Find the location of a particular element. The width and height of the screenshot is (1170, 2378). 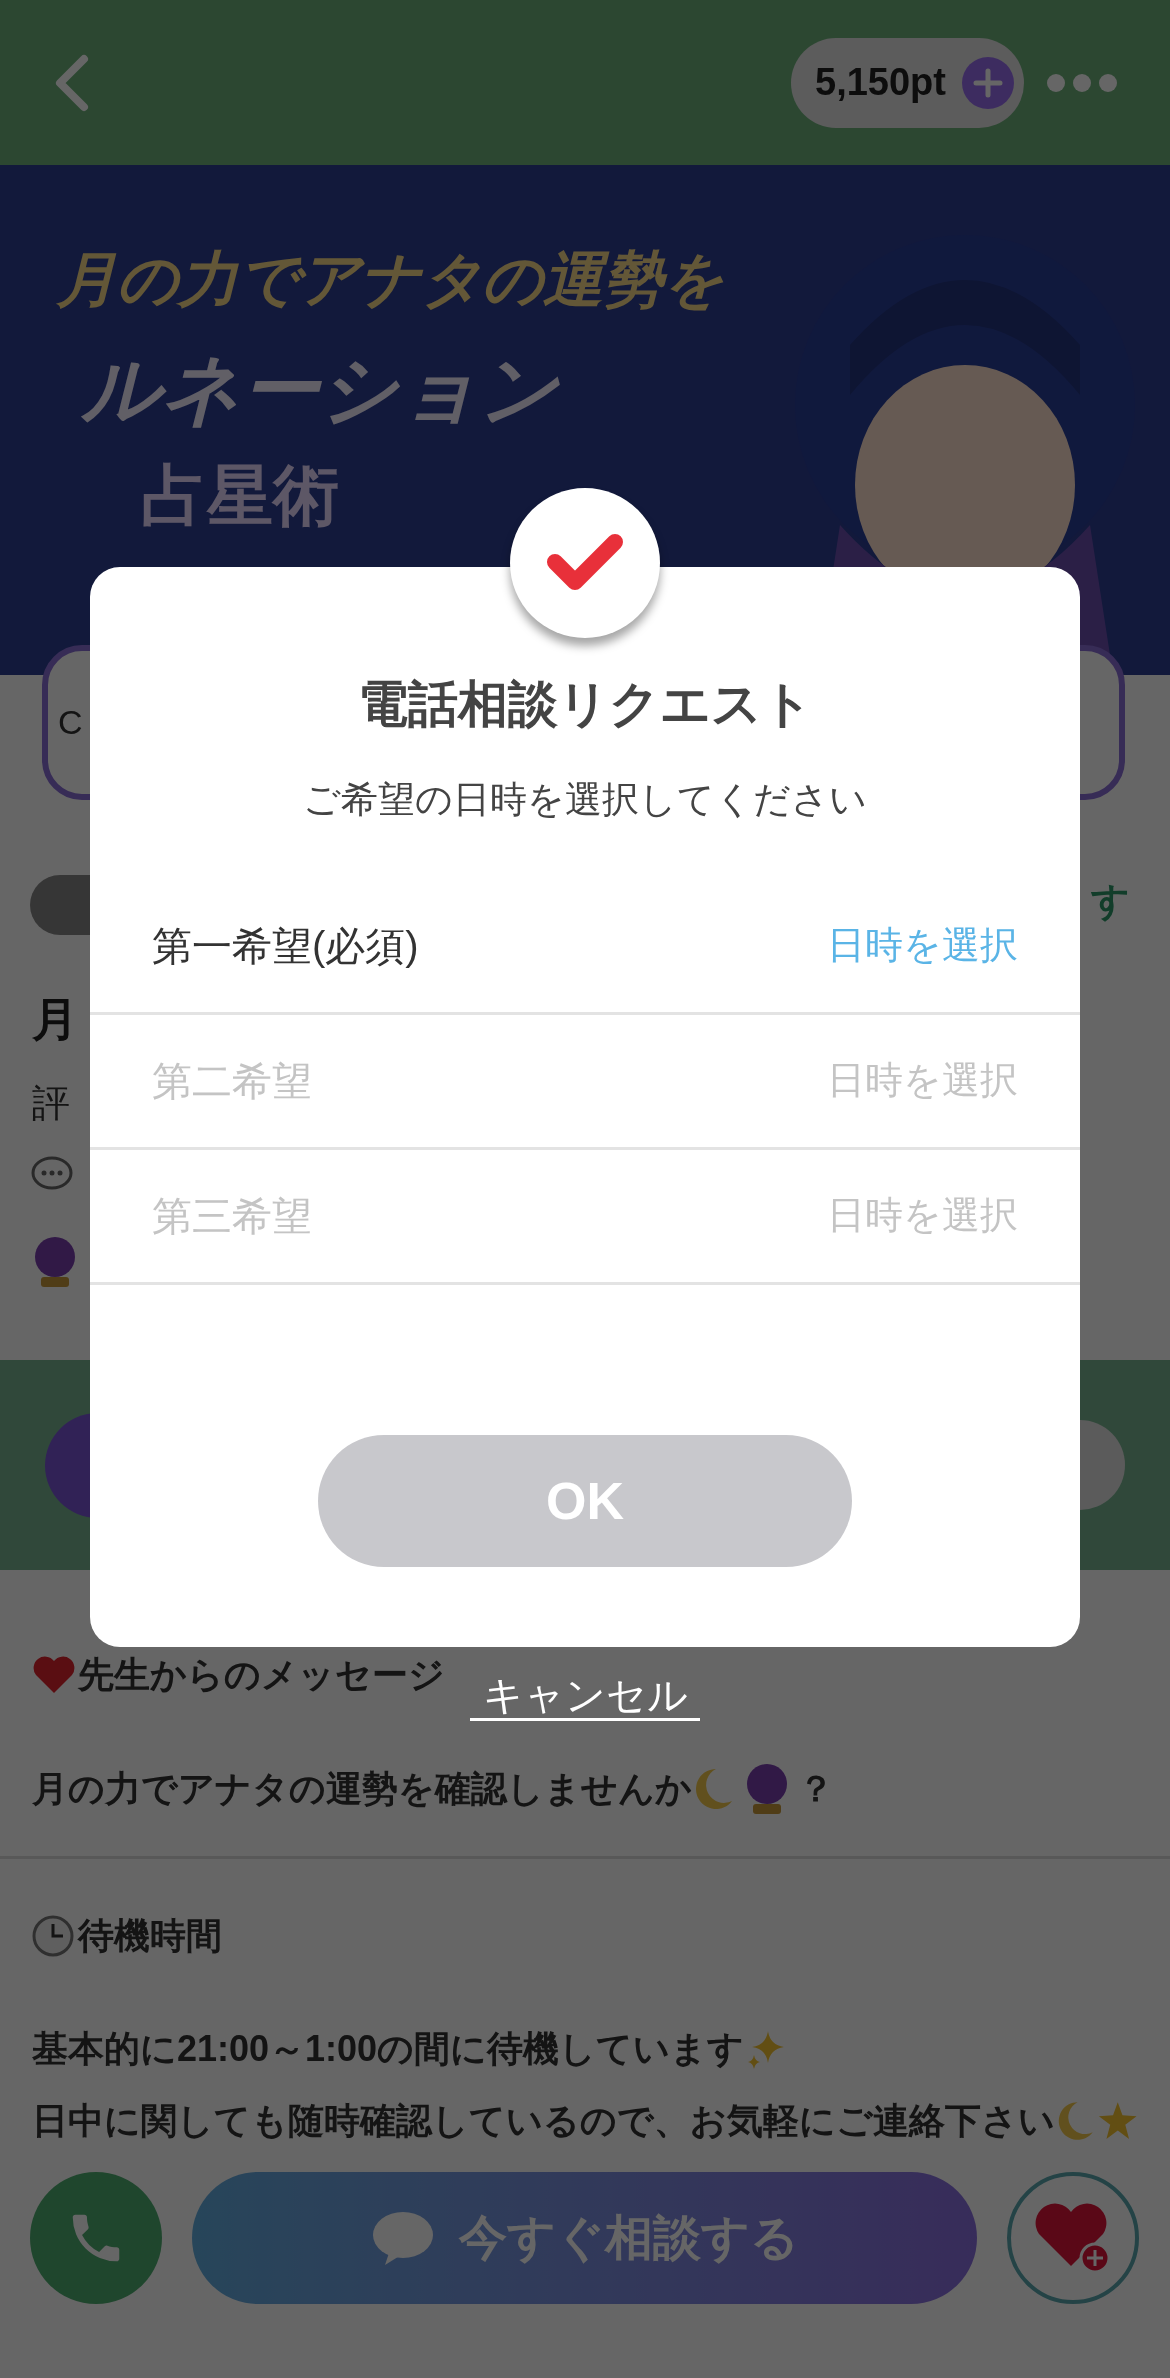

dialog-subtitle: ご希望の日時を選択してください is located at coordinates (585, 800).